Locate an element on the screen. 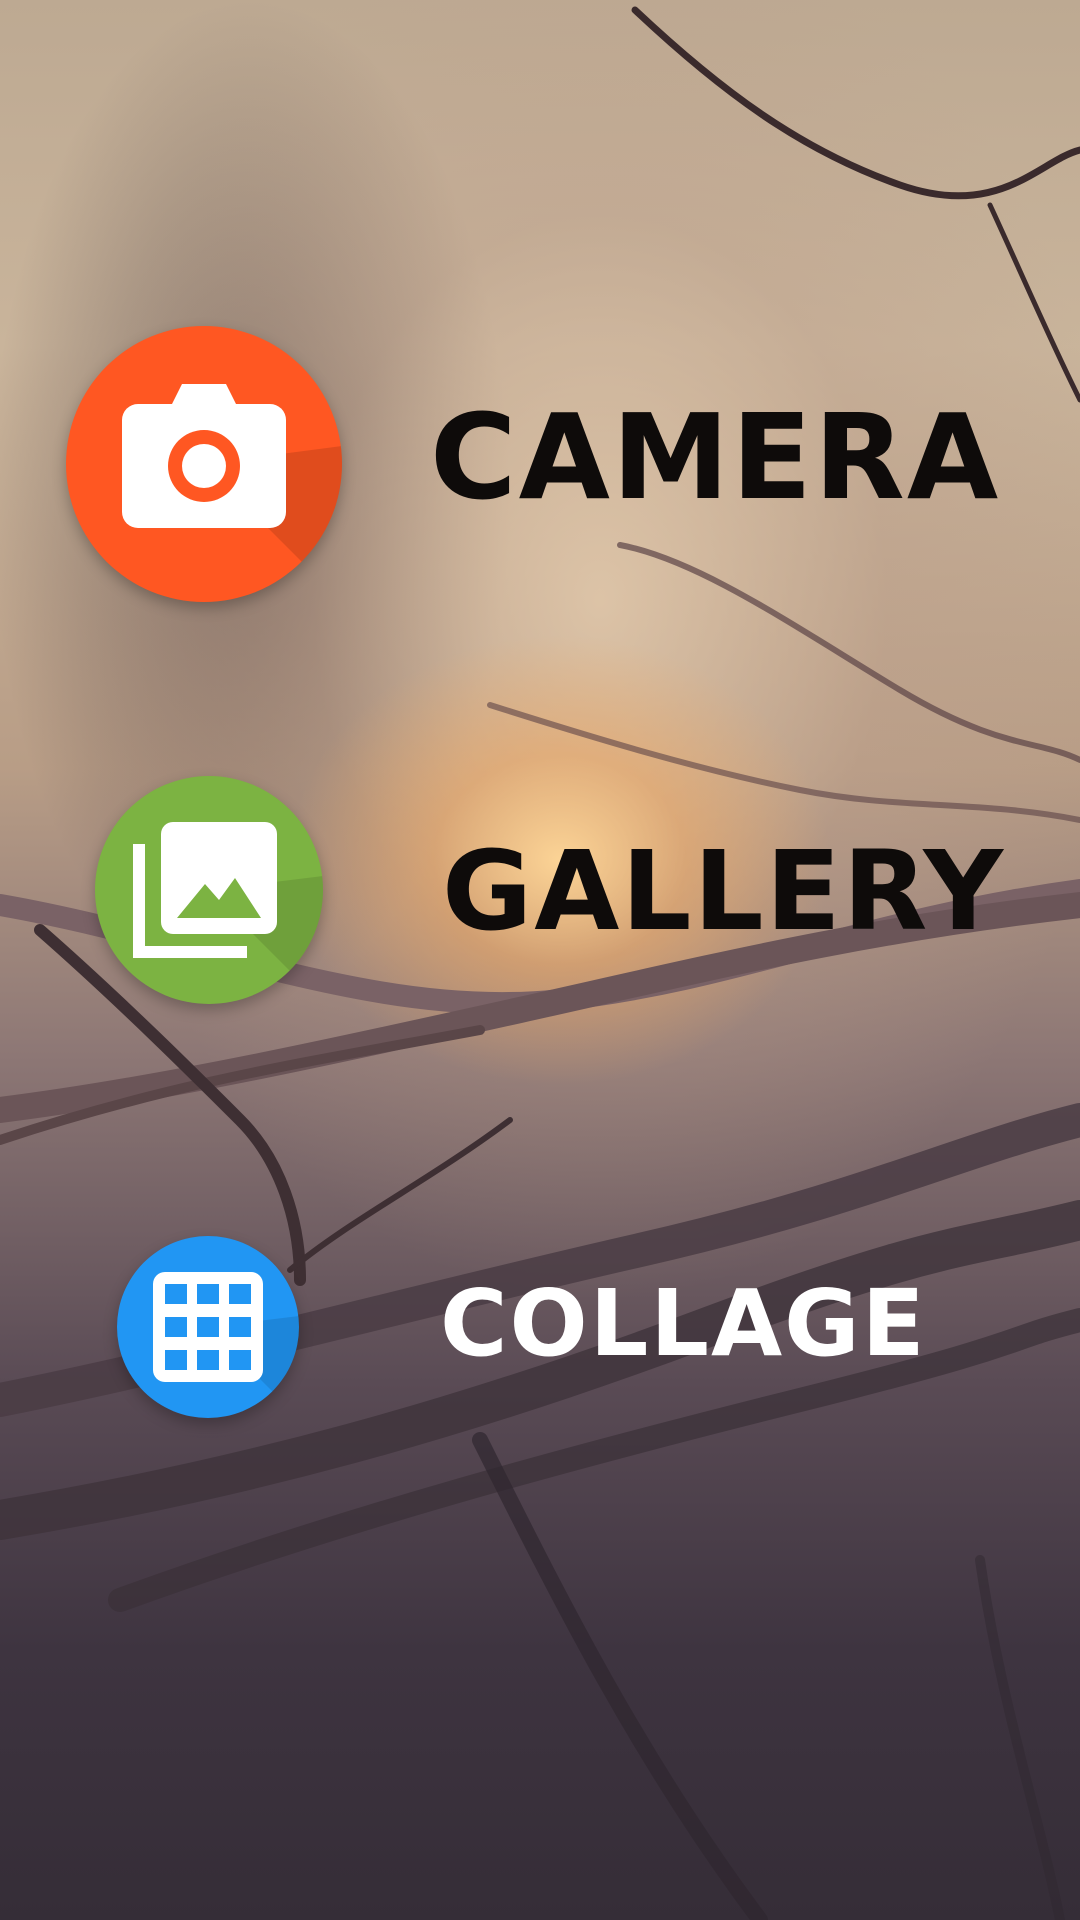  photo-library-icon is located at coordinates (228, 913).